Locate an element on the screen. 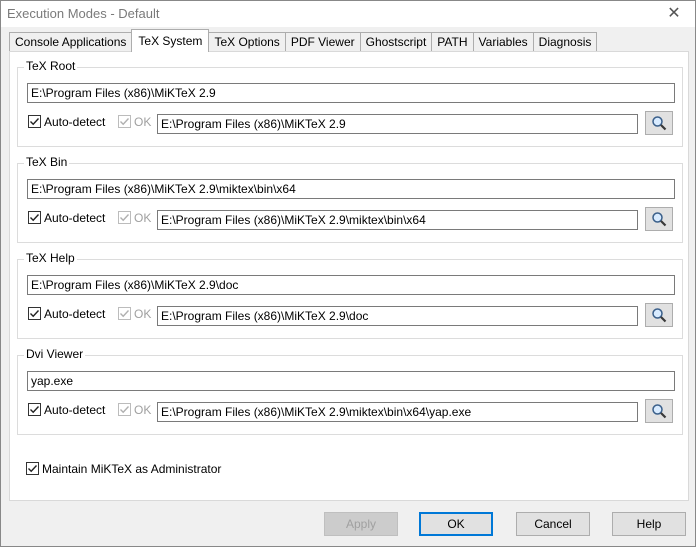 This screenshot has width=696, height=547. tex-root-browse-button is located at coordinates (659, 123).